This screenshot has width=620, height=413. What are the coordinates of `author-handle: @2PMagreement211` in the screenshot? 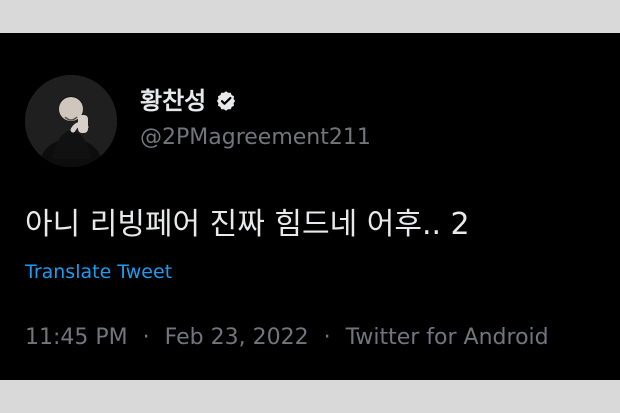 It's located at (255, 138).